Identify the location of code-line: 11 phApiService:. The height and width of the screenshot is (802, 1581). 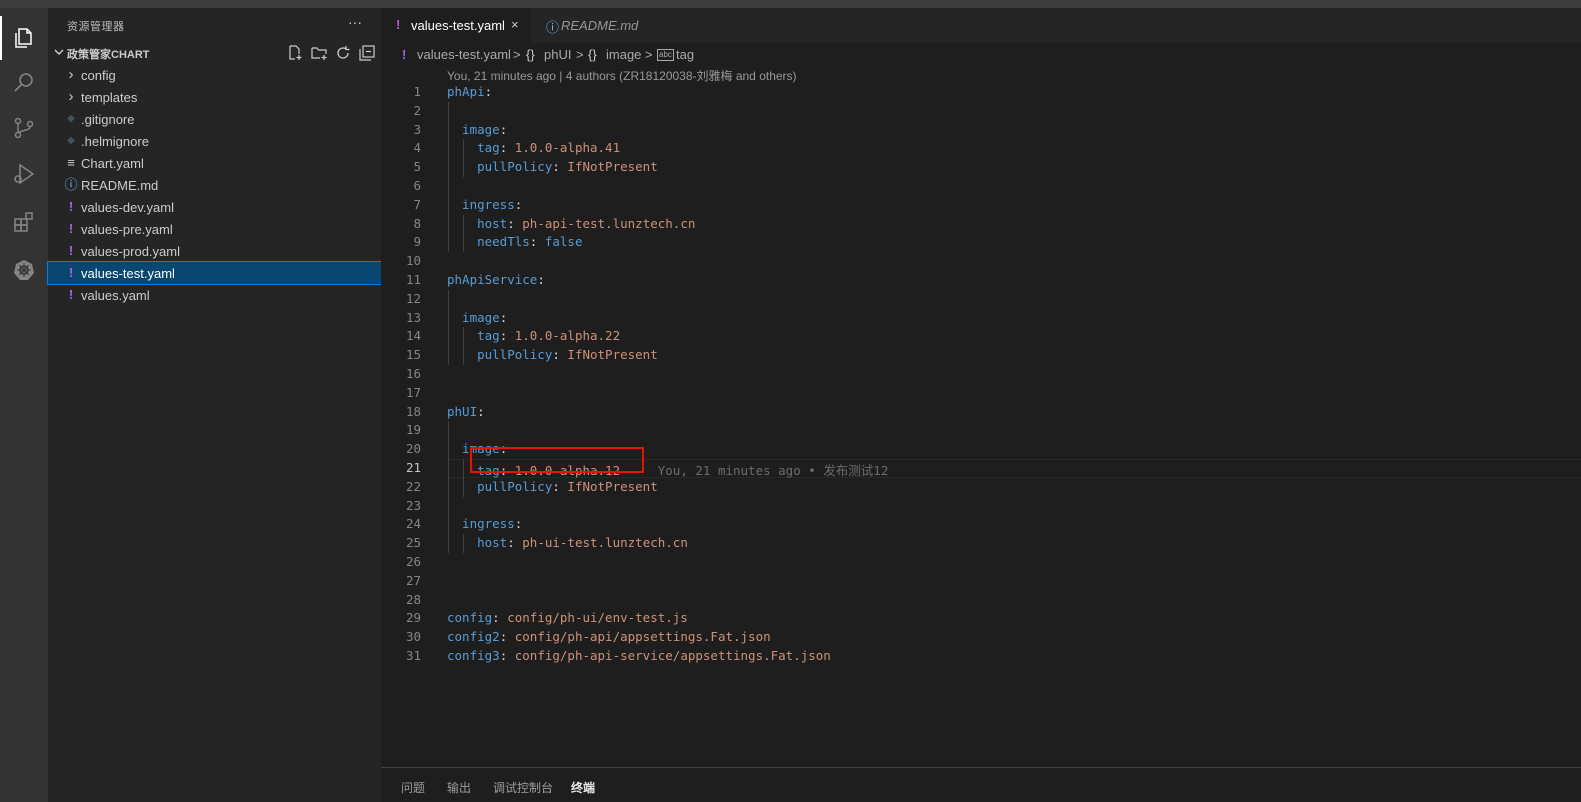
(981, 280).